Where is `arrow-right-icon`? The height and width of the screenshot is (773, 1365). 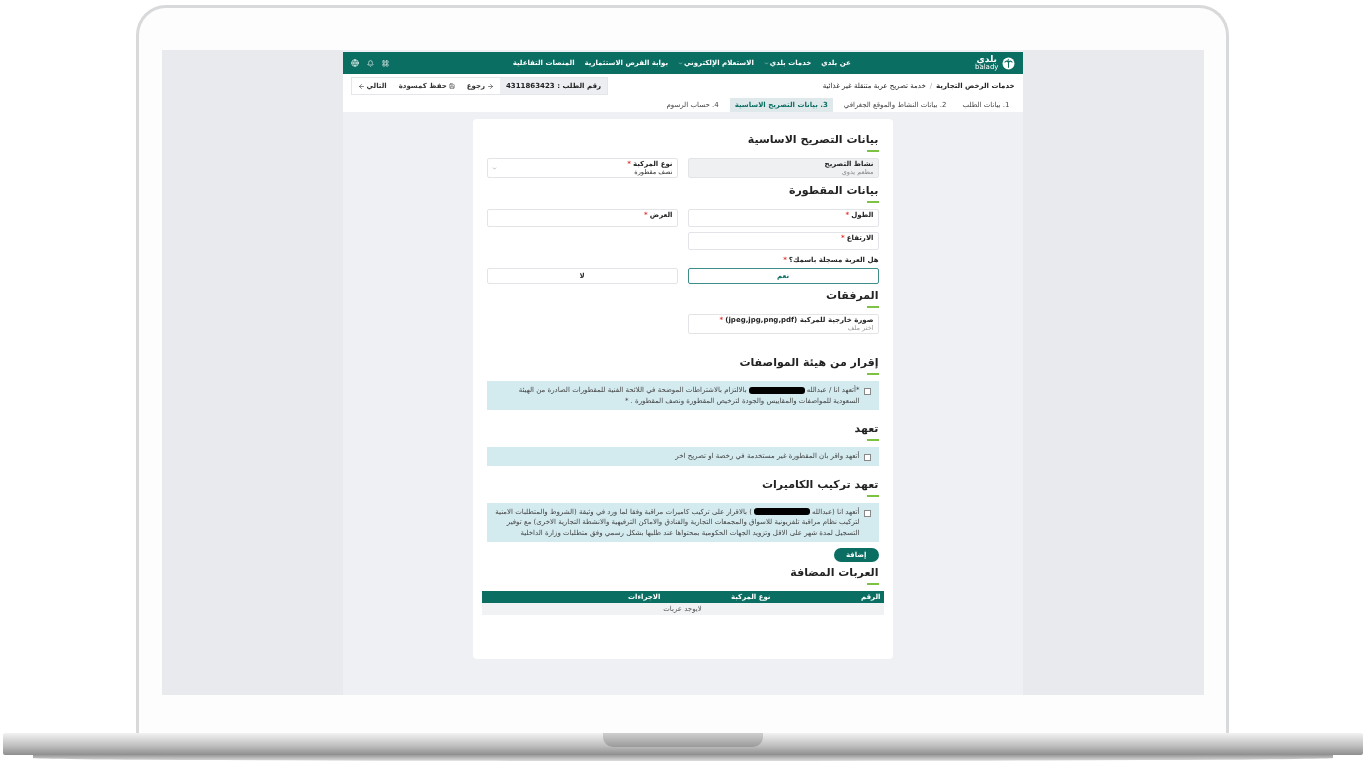 arrow-right-icon is located at coordinates (490, 86).